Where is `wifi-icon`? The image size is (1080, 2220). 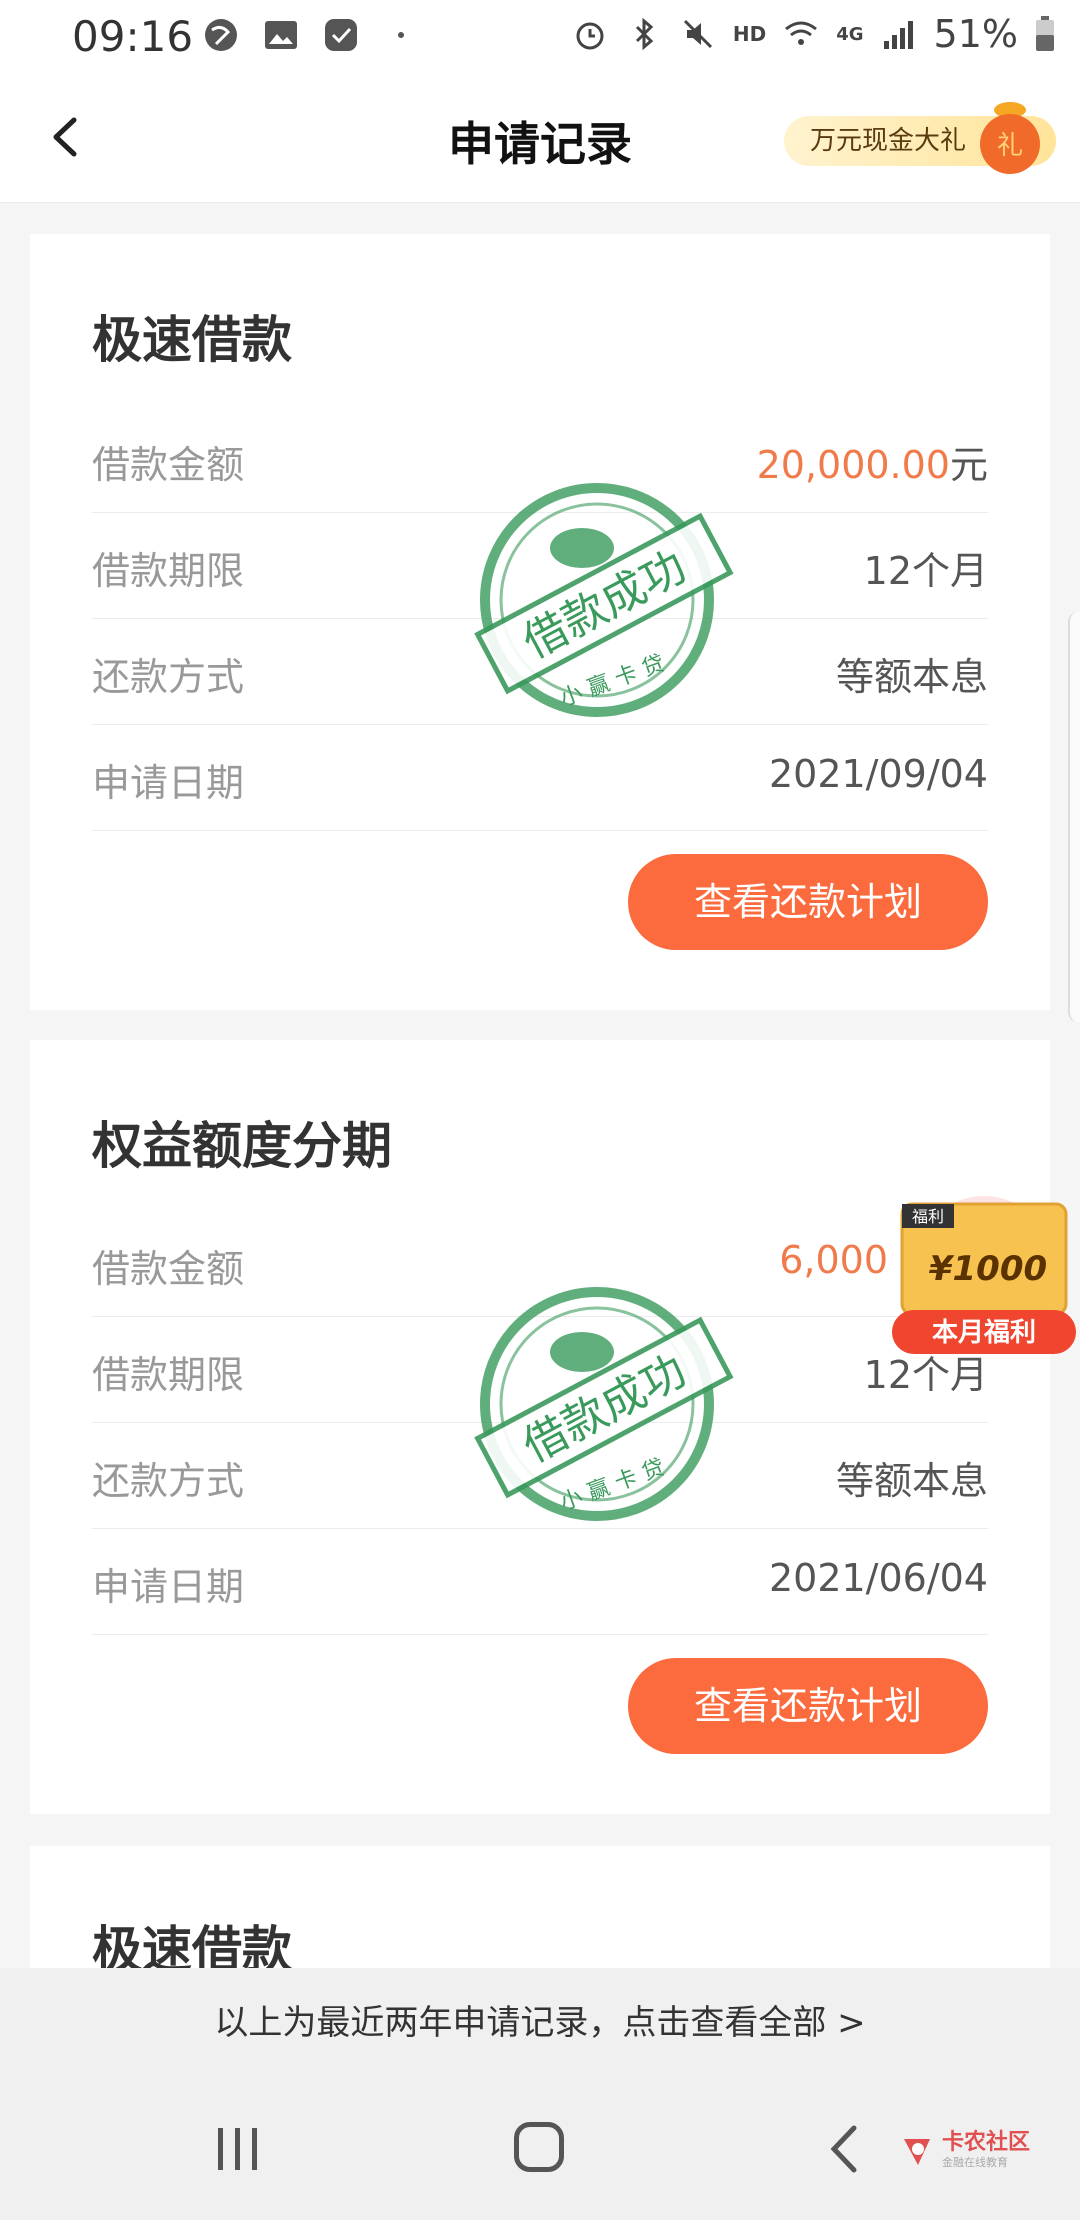
wifi-icon is located at coordinates (801, 33).